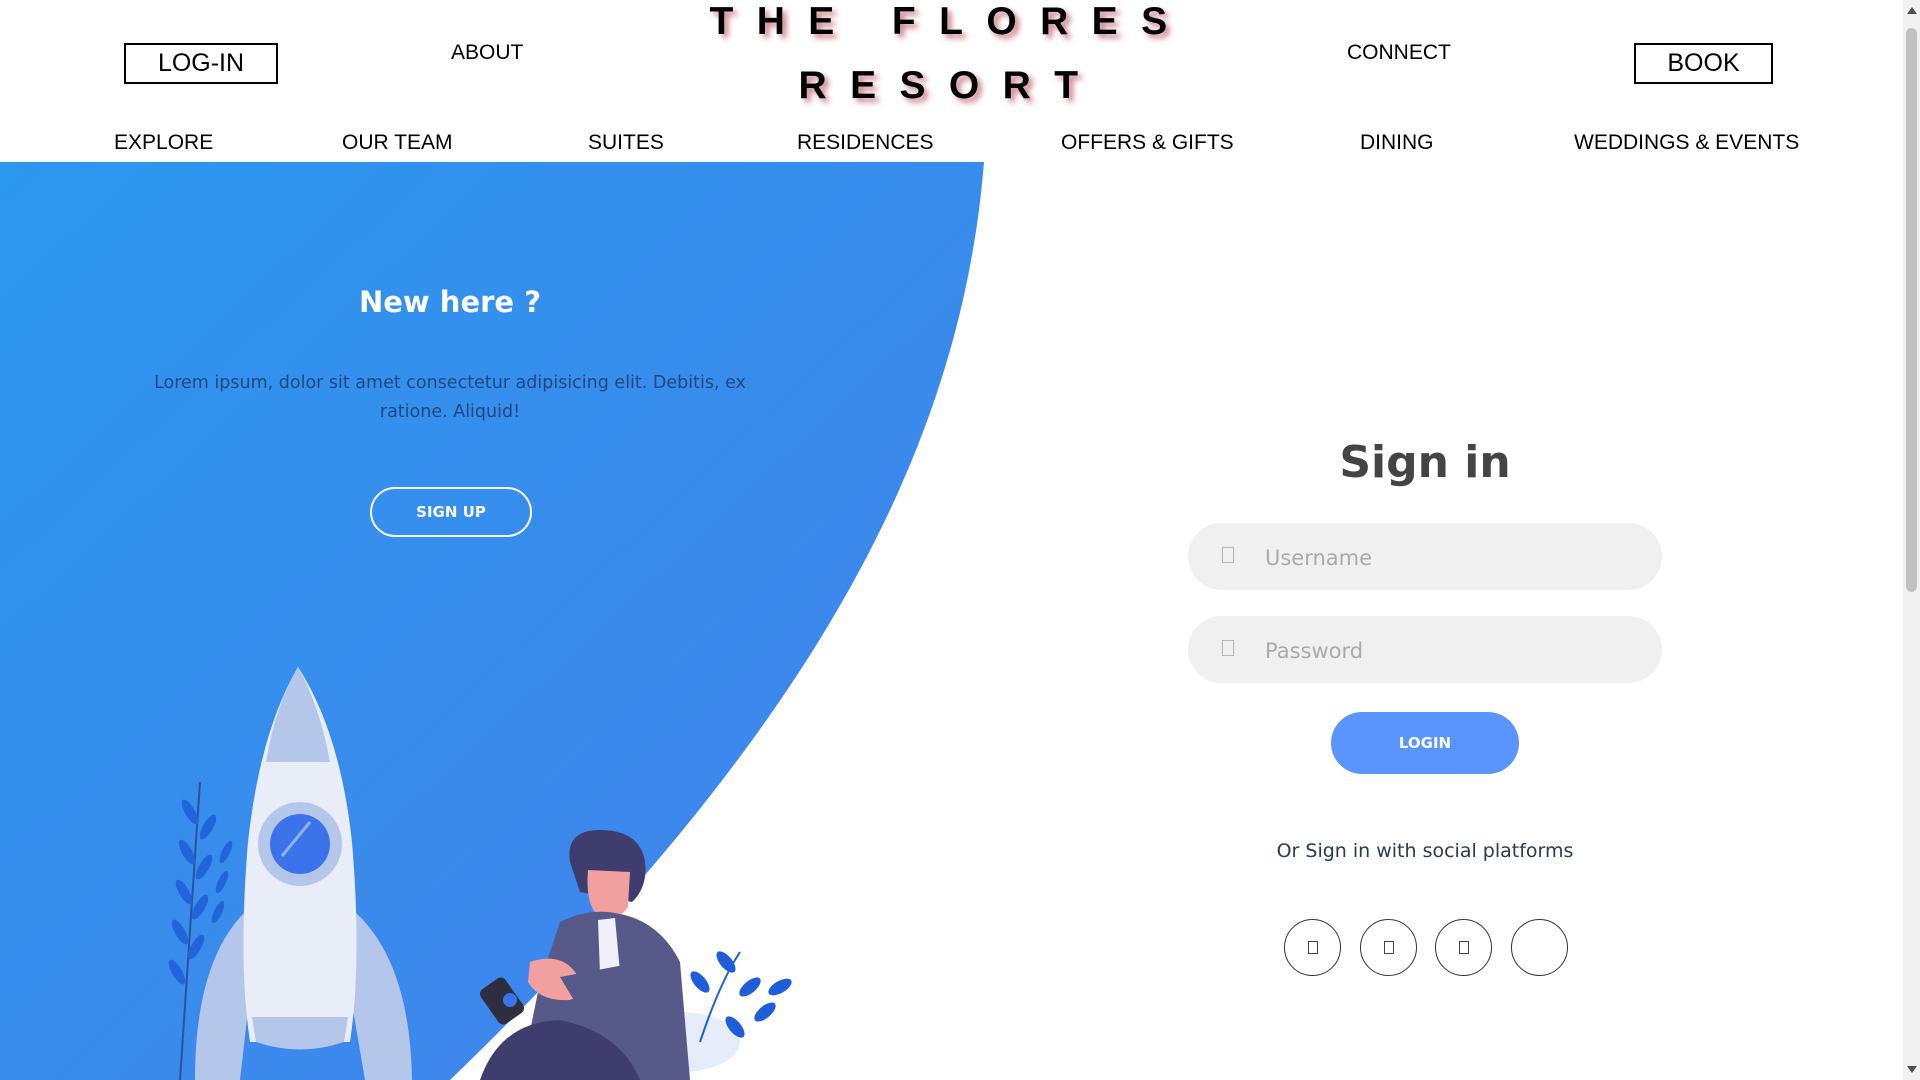 This screenshot has height=1080, width=1920. I want to click on scroll-up-arrow-icon, so click(1912, 10).